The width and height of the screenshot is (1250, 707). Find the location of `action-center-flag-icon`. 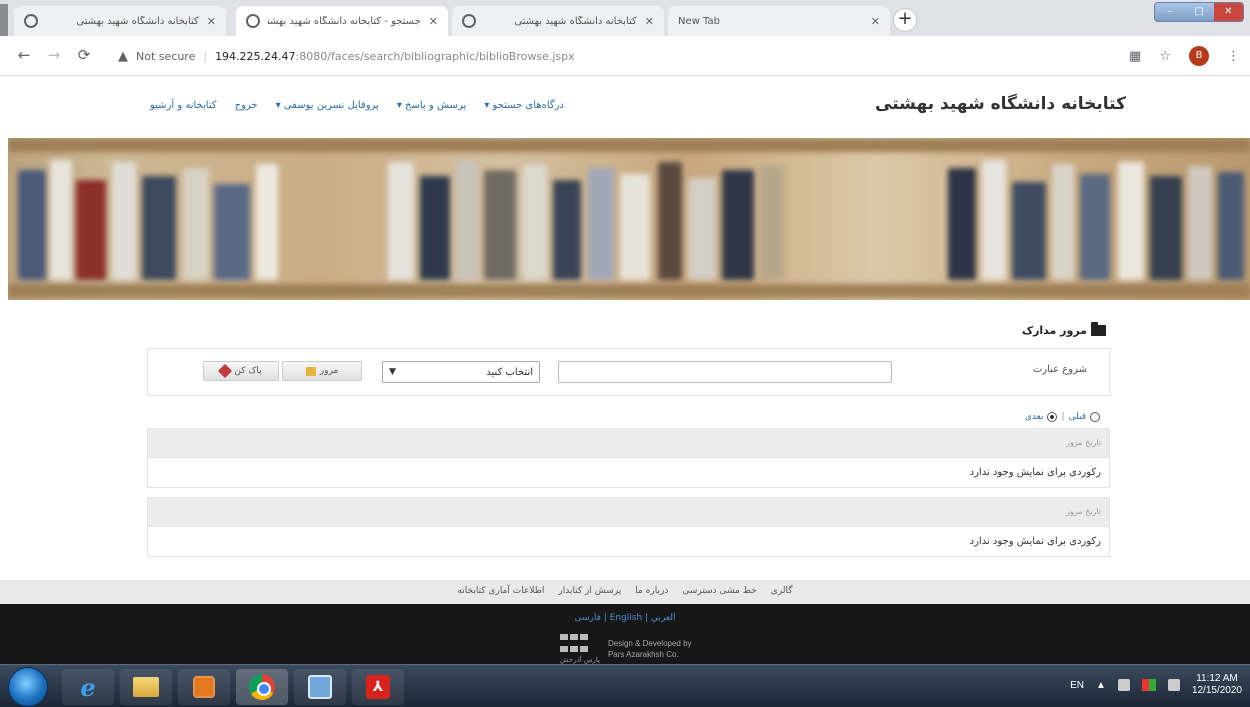

action-center-flag-icon is located at coordinates (1148, 685).